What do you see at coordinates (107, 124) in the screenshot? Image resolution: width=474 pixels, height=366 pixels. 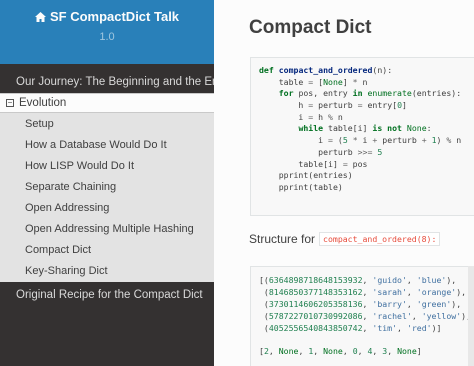 I see `toc-item-setup: Setup` at bounding box center [107, 124].